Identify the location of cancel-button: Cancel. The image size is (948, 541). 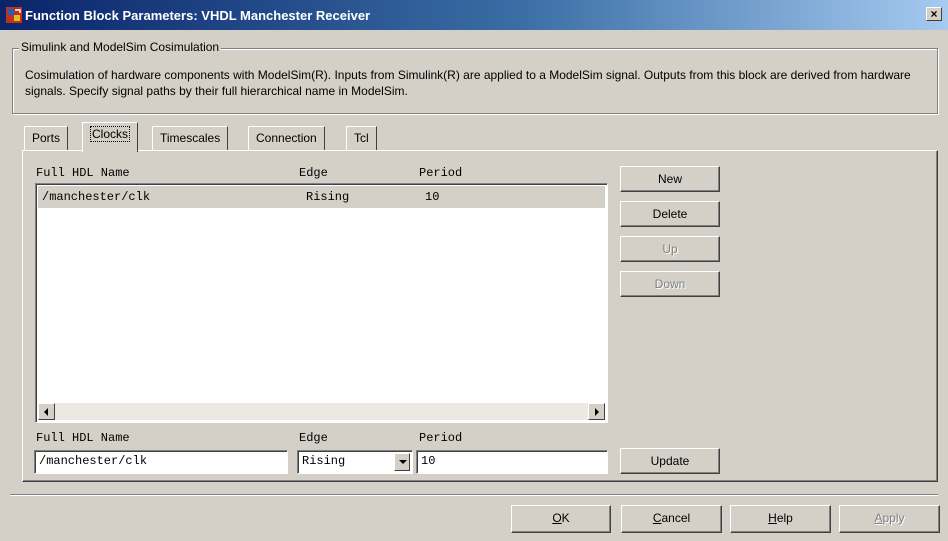
(671, 519).